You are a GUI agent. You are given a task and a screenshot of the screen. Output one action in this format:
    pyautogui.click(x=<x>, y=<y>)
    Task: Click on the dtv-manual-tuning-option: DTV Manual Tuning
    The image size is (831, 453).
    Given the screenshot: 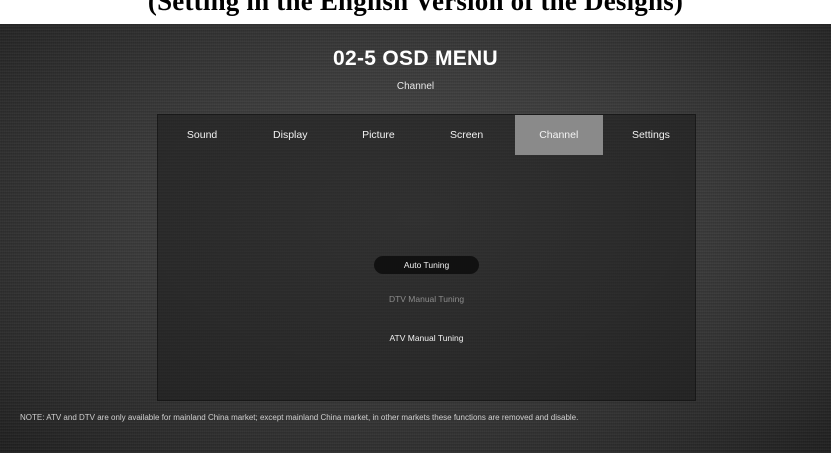 What is the action you would take?
    pyautogui.click(x=426, y=299)
    